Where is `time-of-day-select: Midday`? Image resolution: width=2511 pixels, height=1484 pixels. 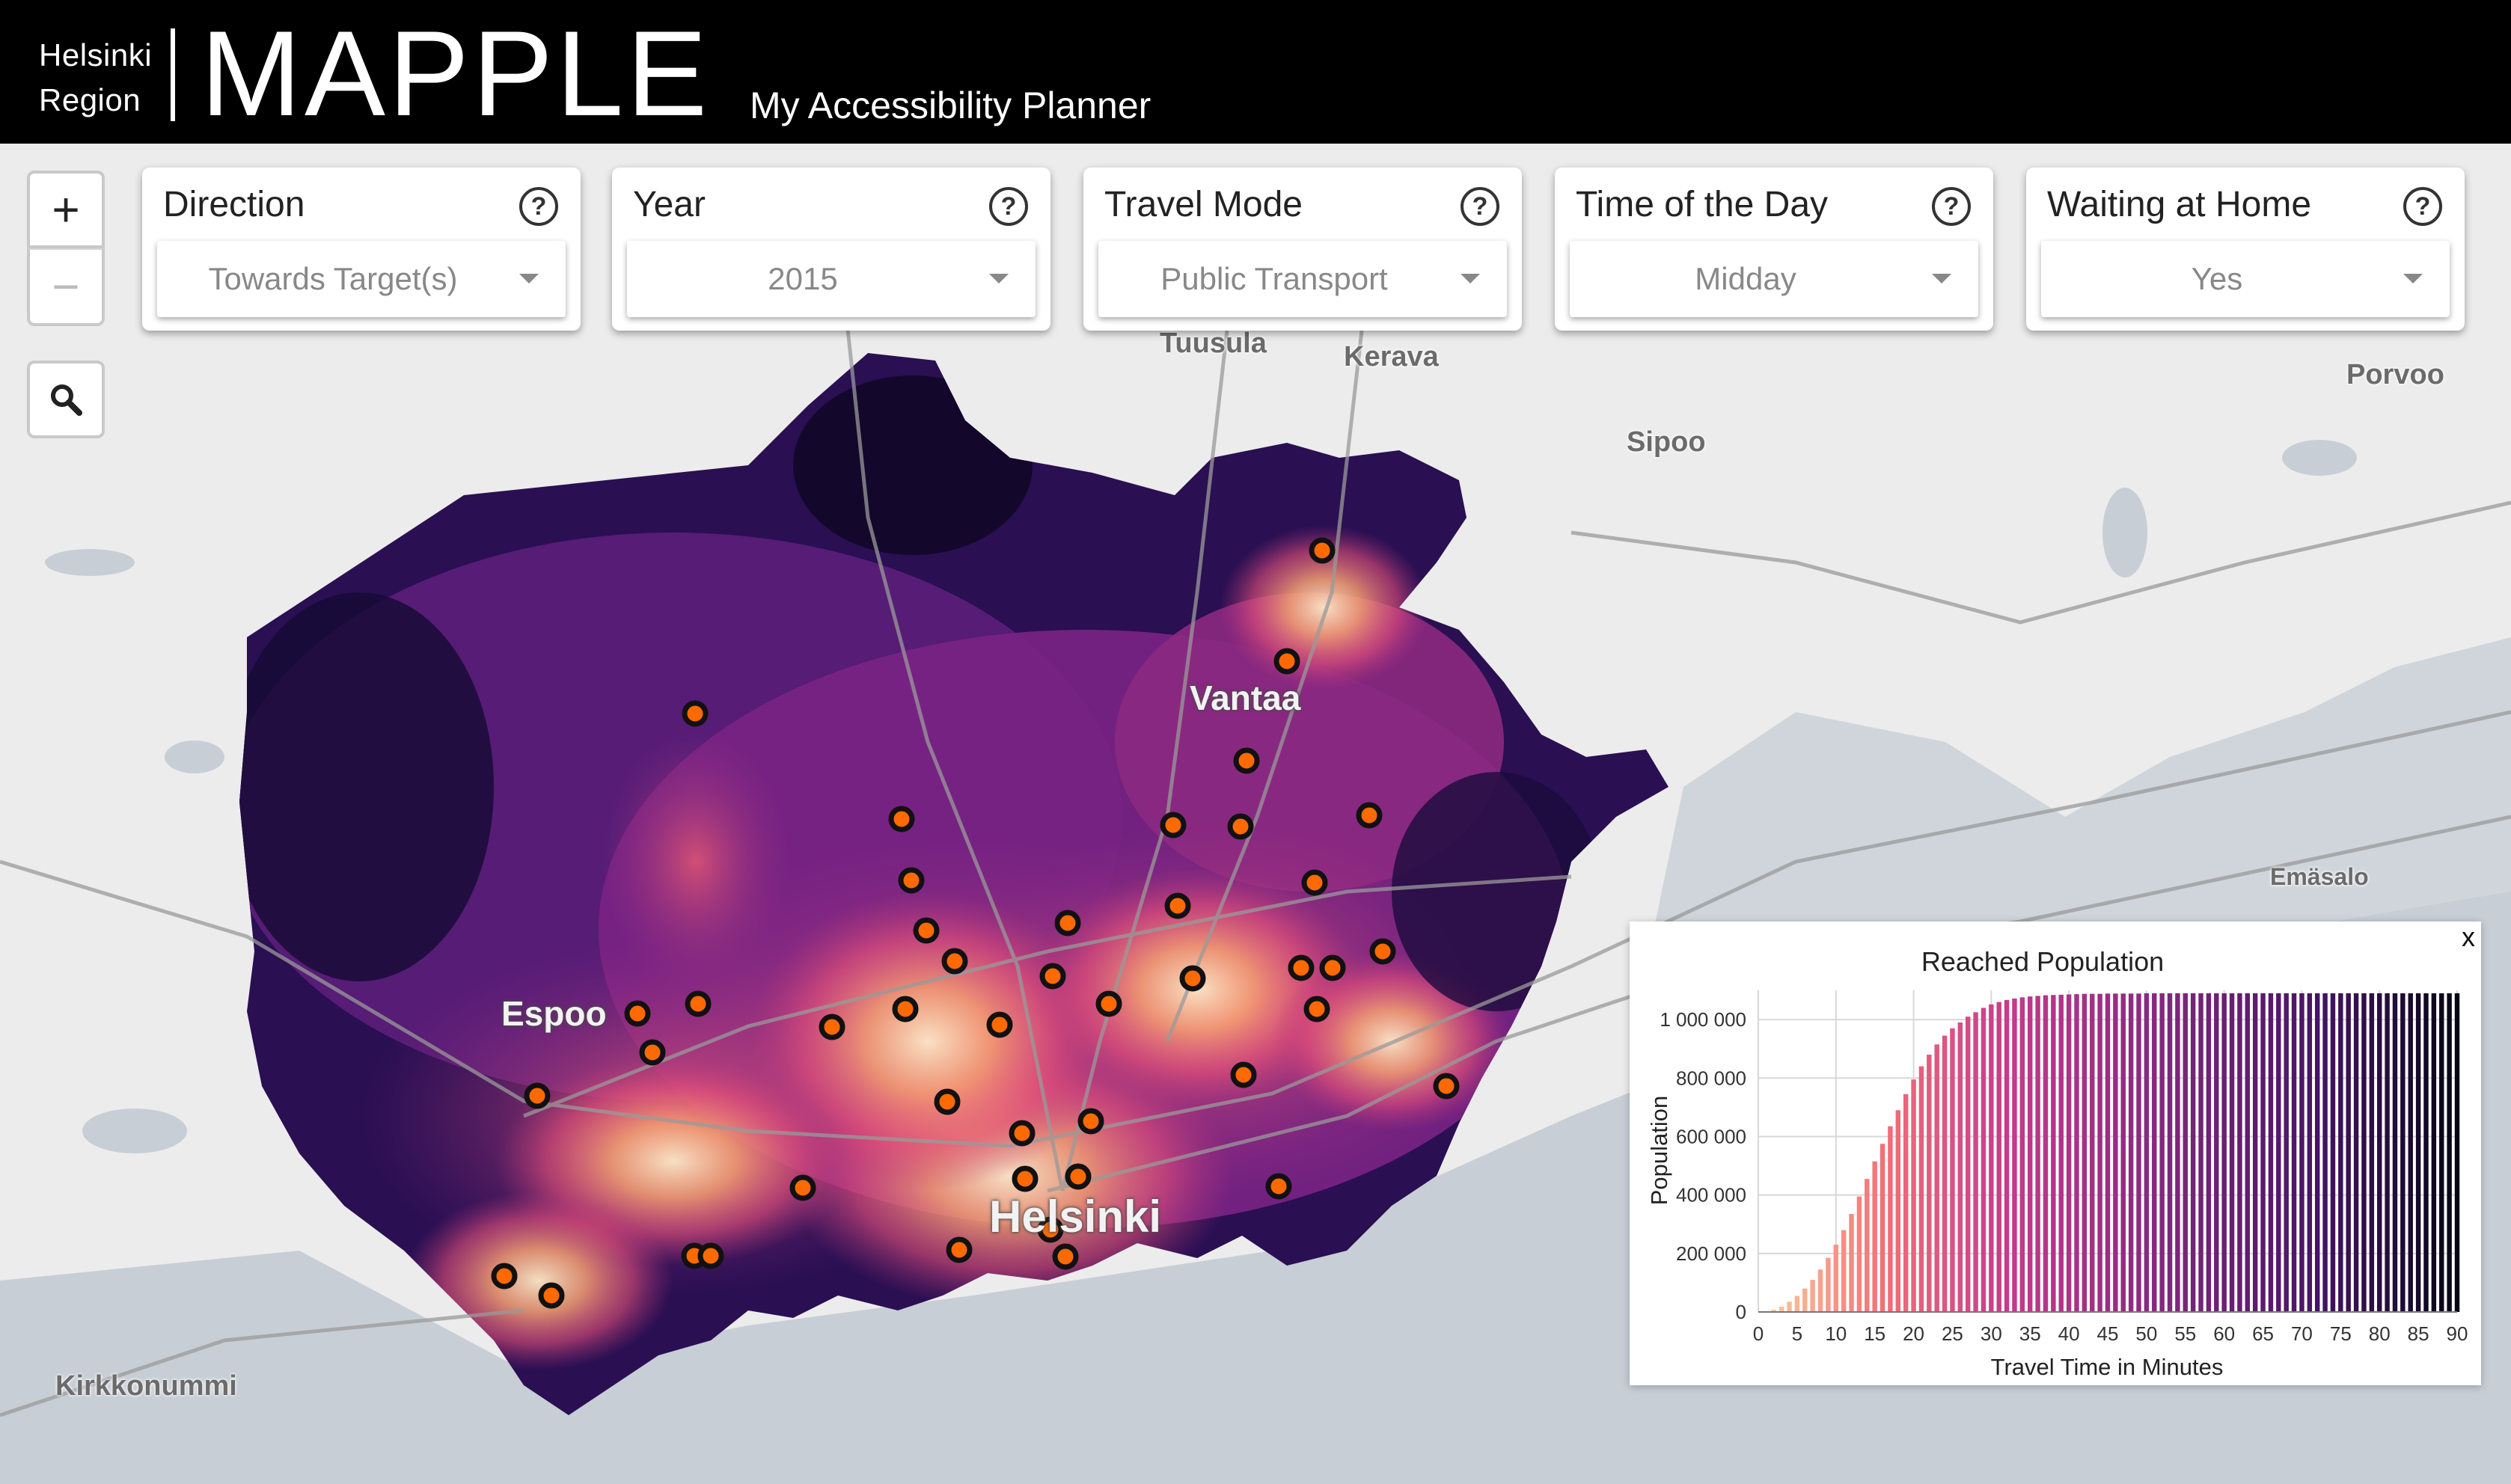
time-of-day-select: Midday is located at coordinates (1774, 279).